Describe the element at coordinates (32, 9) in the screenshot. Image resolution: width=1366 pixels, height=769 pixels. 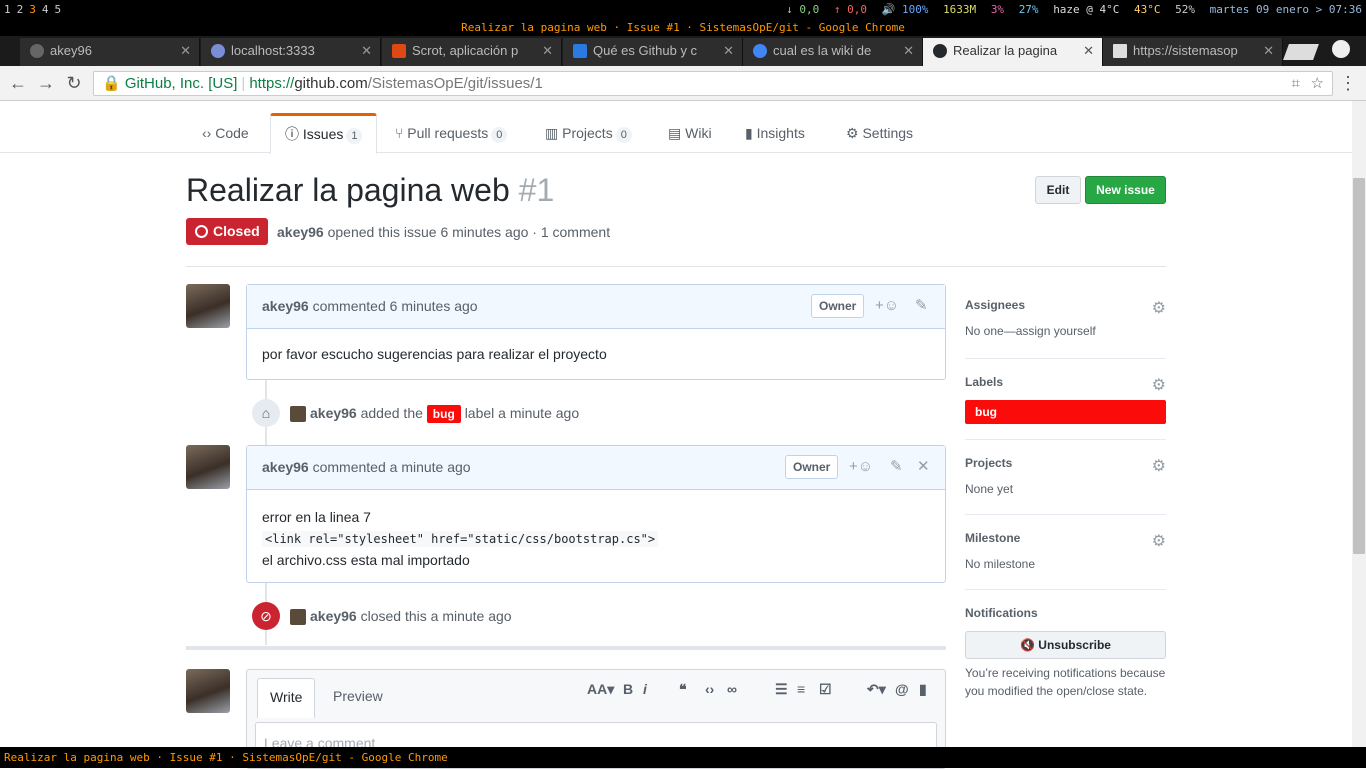
I see `workspace-3: 3` at that location.